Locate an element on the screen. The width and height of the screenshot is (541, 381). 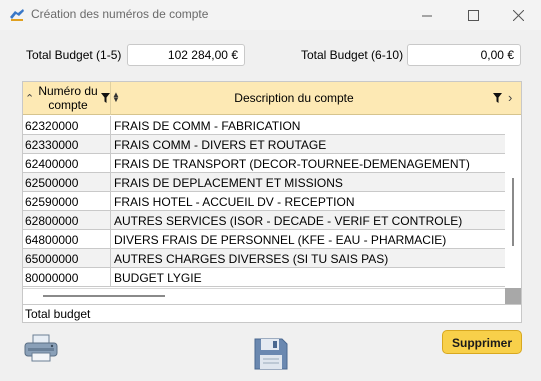
column-header-account-number: Numéro du compte is located at coordinates (68, 98).